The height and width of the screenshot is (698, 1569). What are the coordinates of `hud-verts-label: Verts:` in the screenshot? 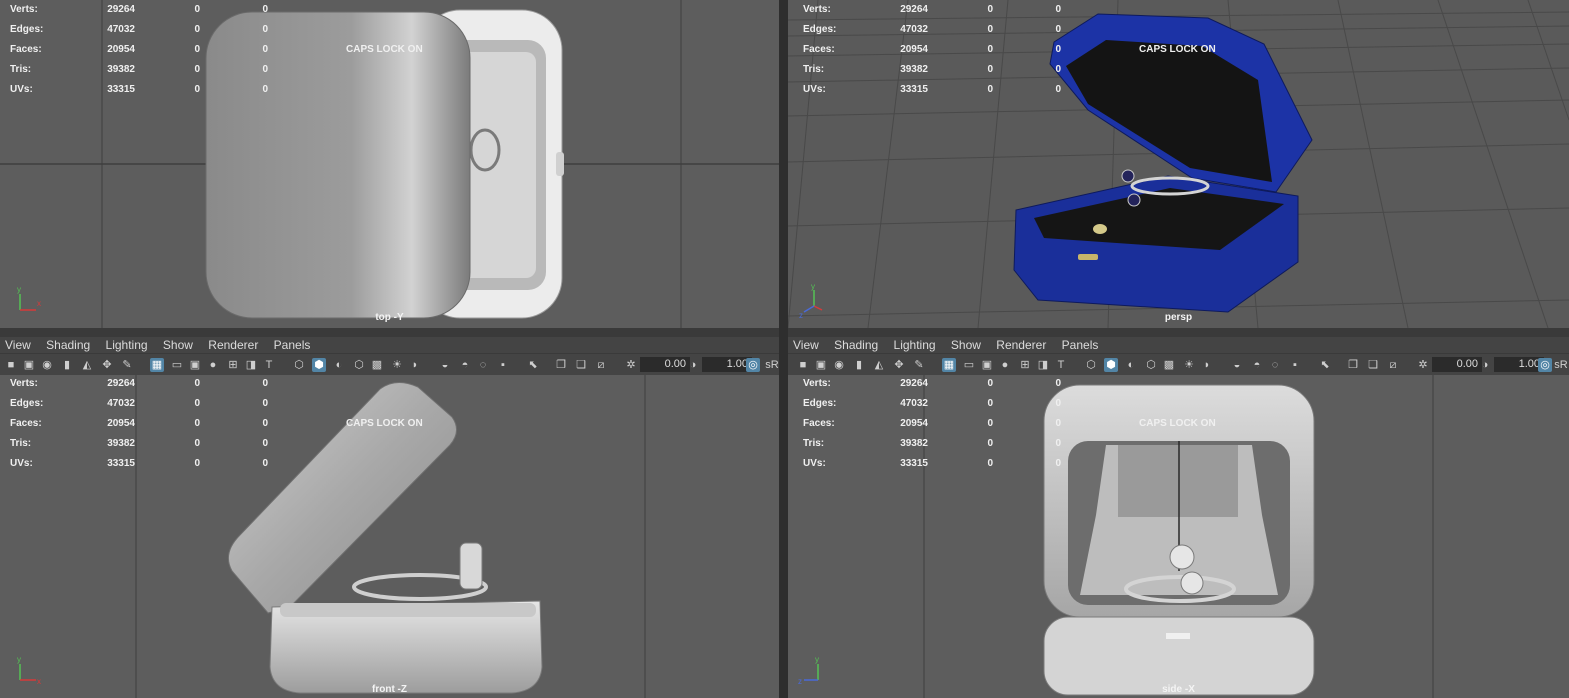 It's located at (24, 383).